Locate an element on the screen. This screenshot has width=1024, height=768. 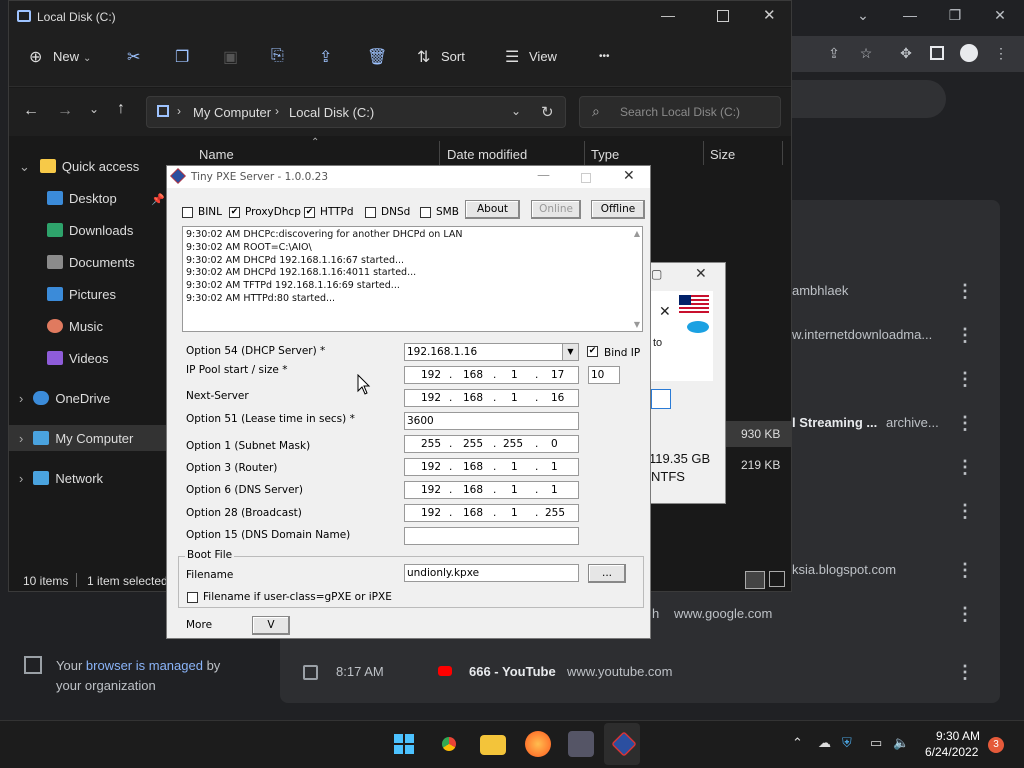
paste-icon: ▣ is located at coordinates (230, 57).